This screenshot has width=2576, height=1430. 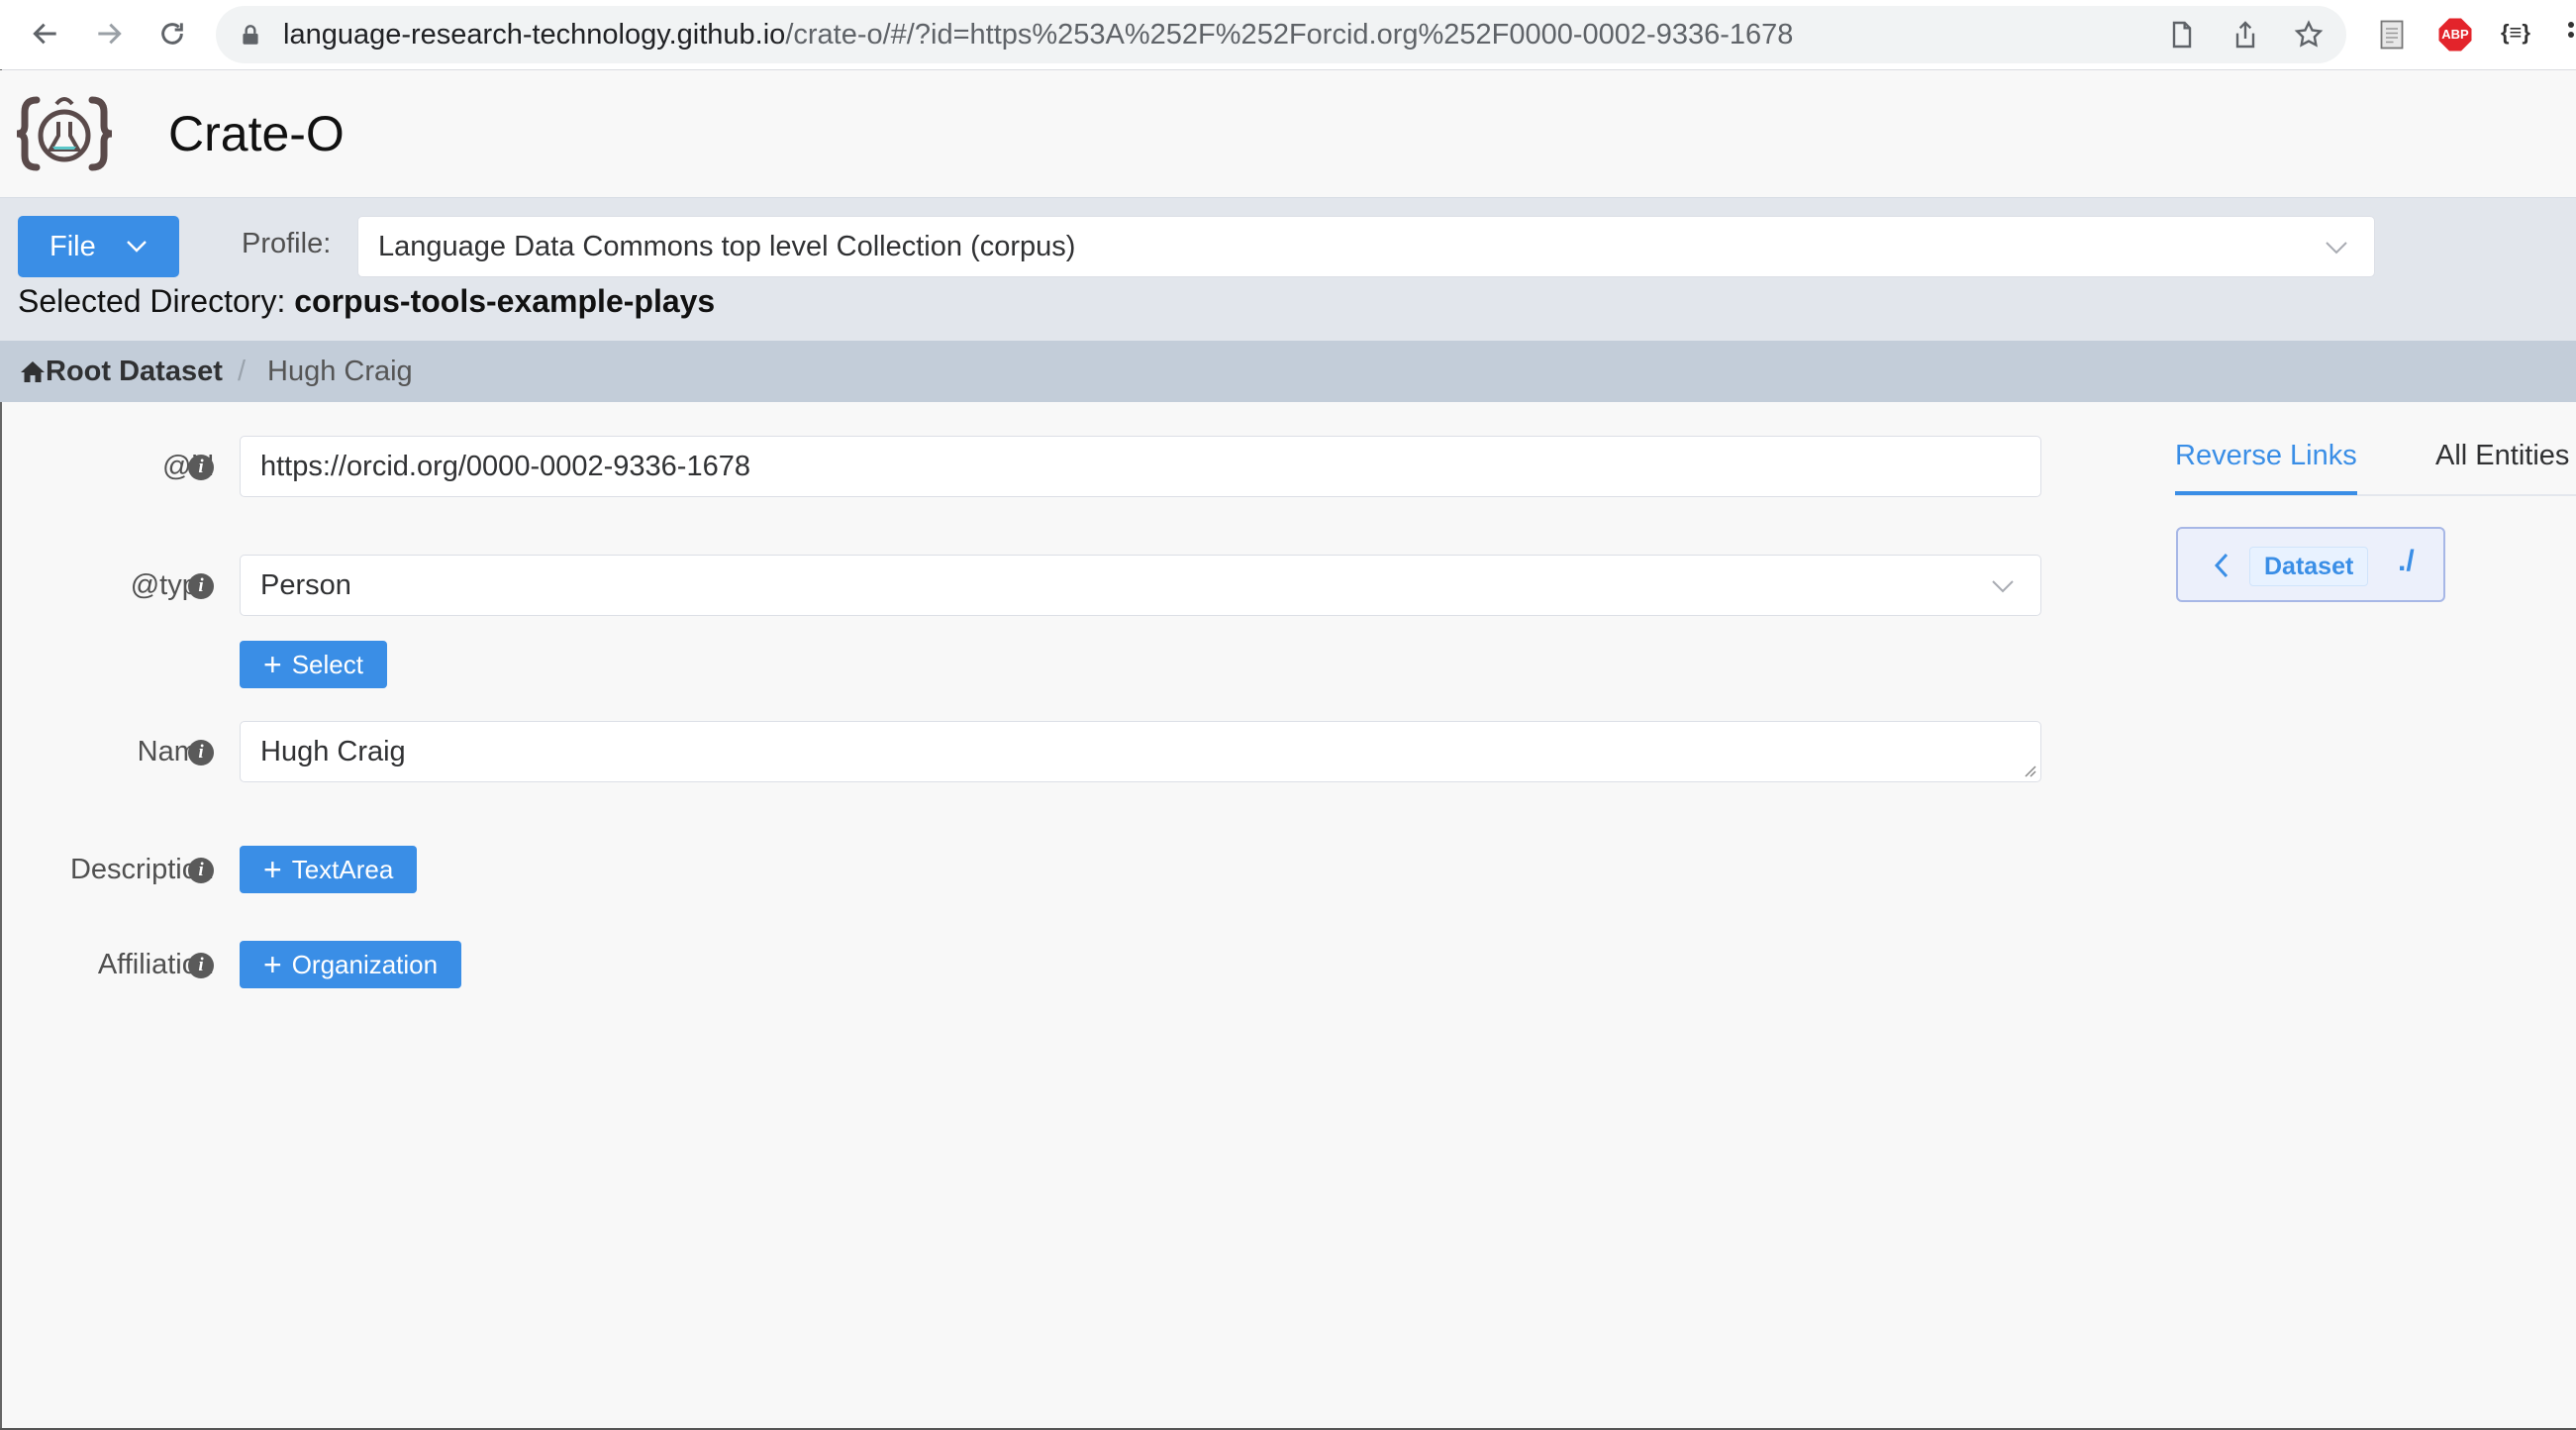 I want to click on arrow-right-icon, so click(x=110, y=34).